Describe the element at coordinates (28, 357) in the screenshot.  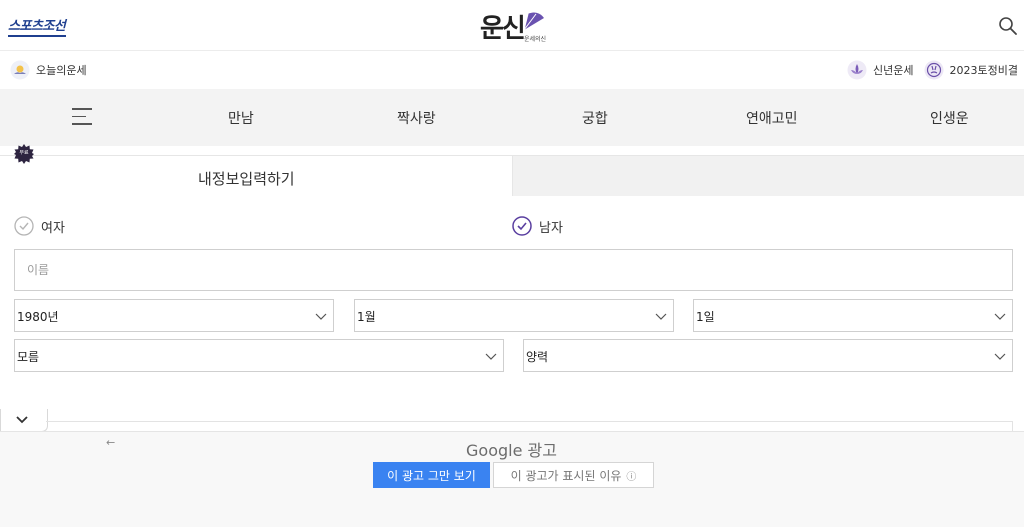
I see `birth-time-select-value: 모름` at that location.